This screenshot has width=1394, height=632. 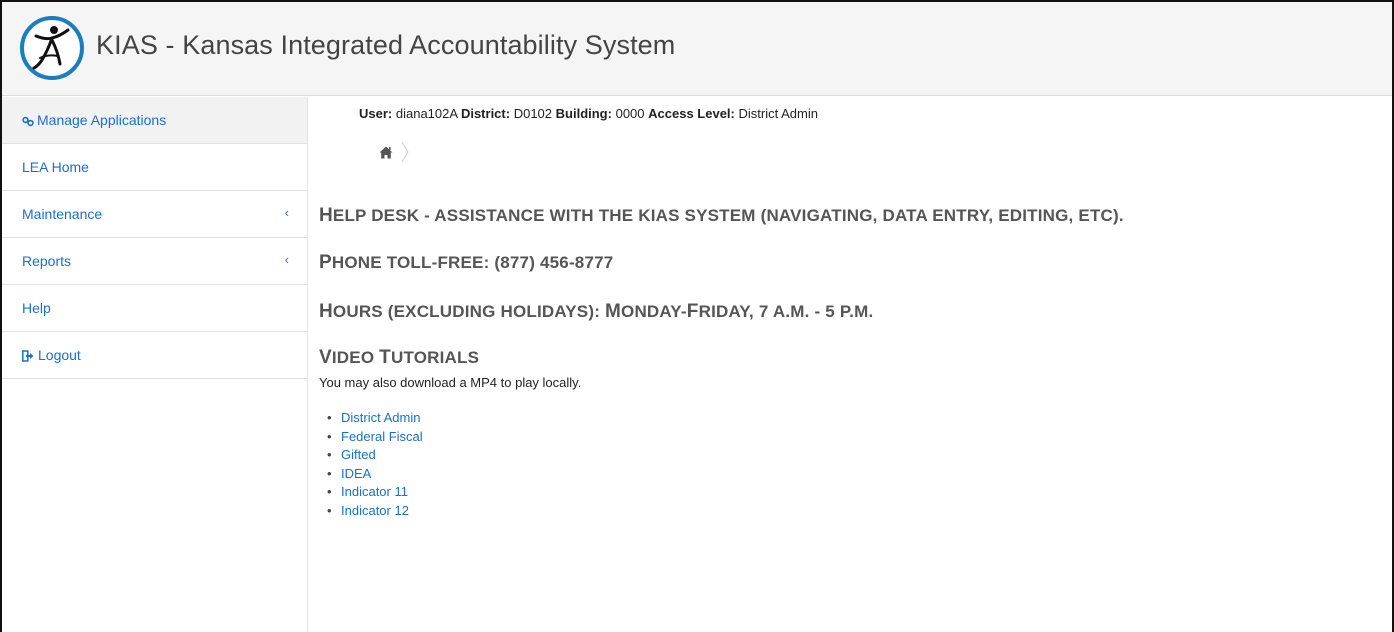 I want to click on sidebar-item-label: Help, so click(x=36, y=308).